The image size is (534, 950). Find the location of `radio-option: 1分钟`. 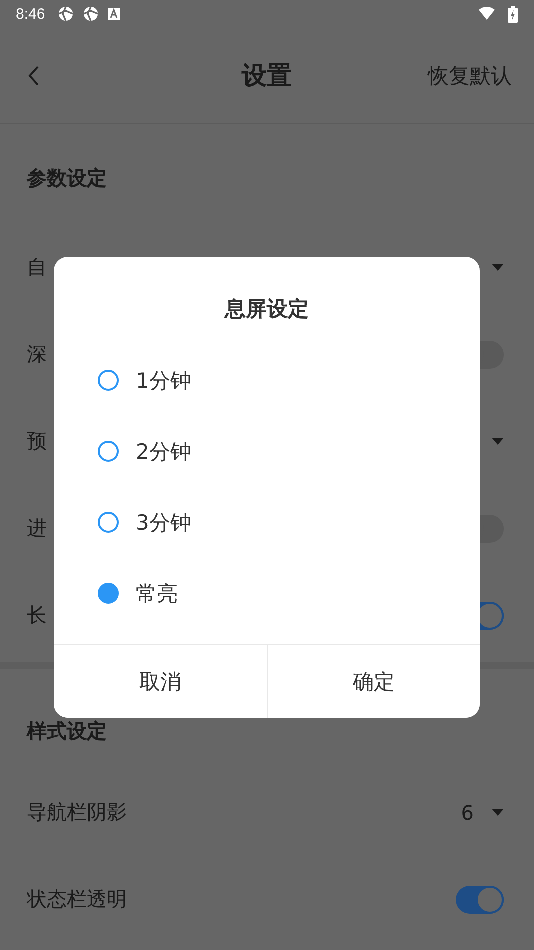

radio-option: 1分钟 is located at coordinates (267, 380).